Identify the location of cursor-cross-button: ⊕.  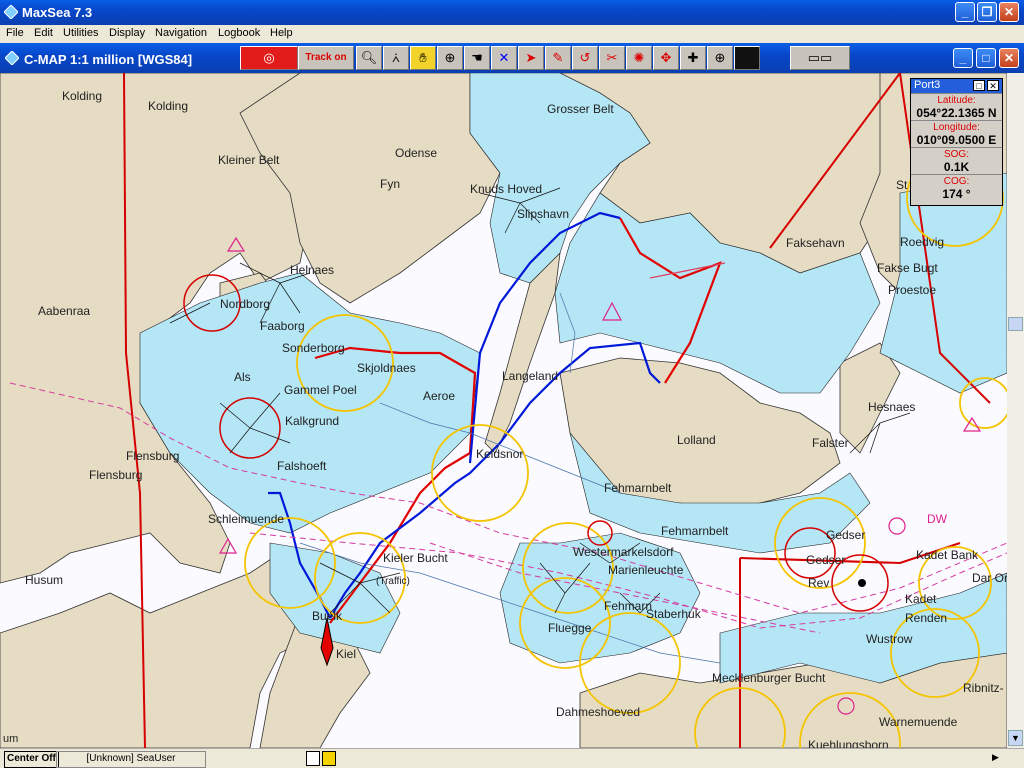
(450, 58).